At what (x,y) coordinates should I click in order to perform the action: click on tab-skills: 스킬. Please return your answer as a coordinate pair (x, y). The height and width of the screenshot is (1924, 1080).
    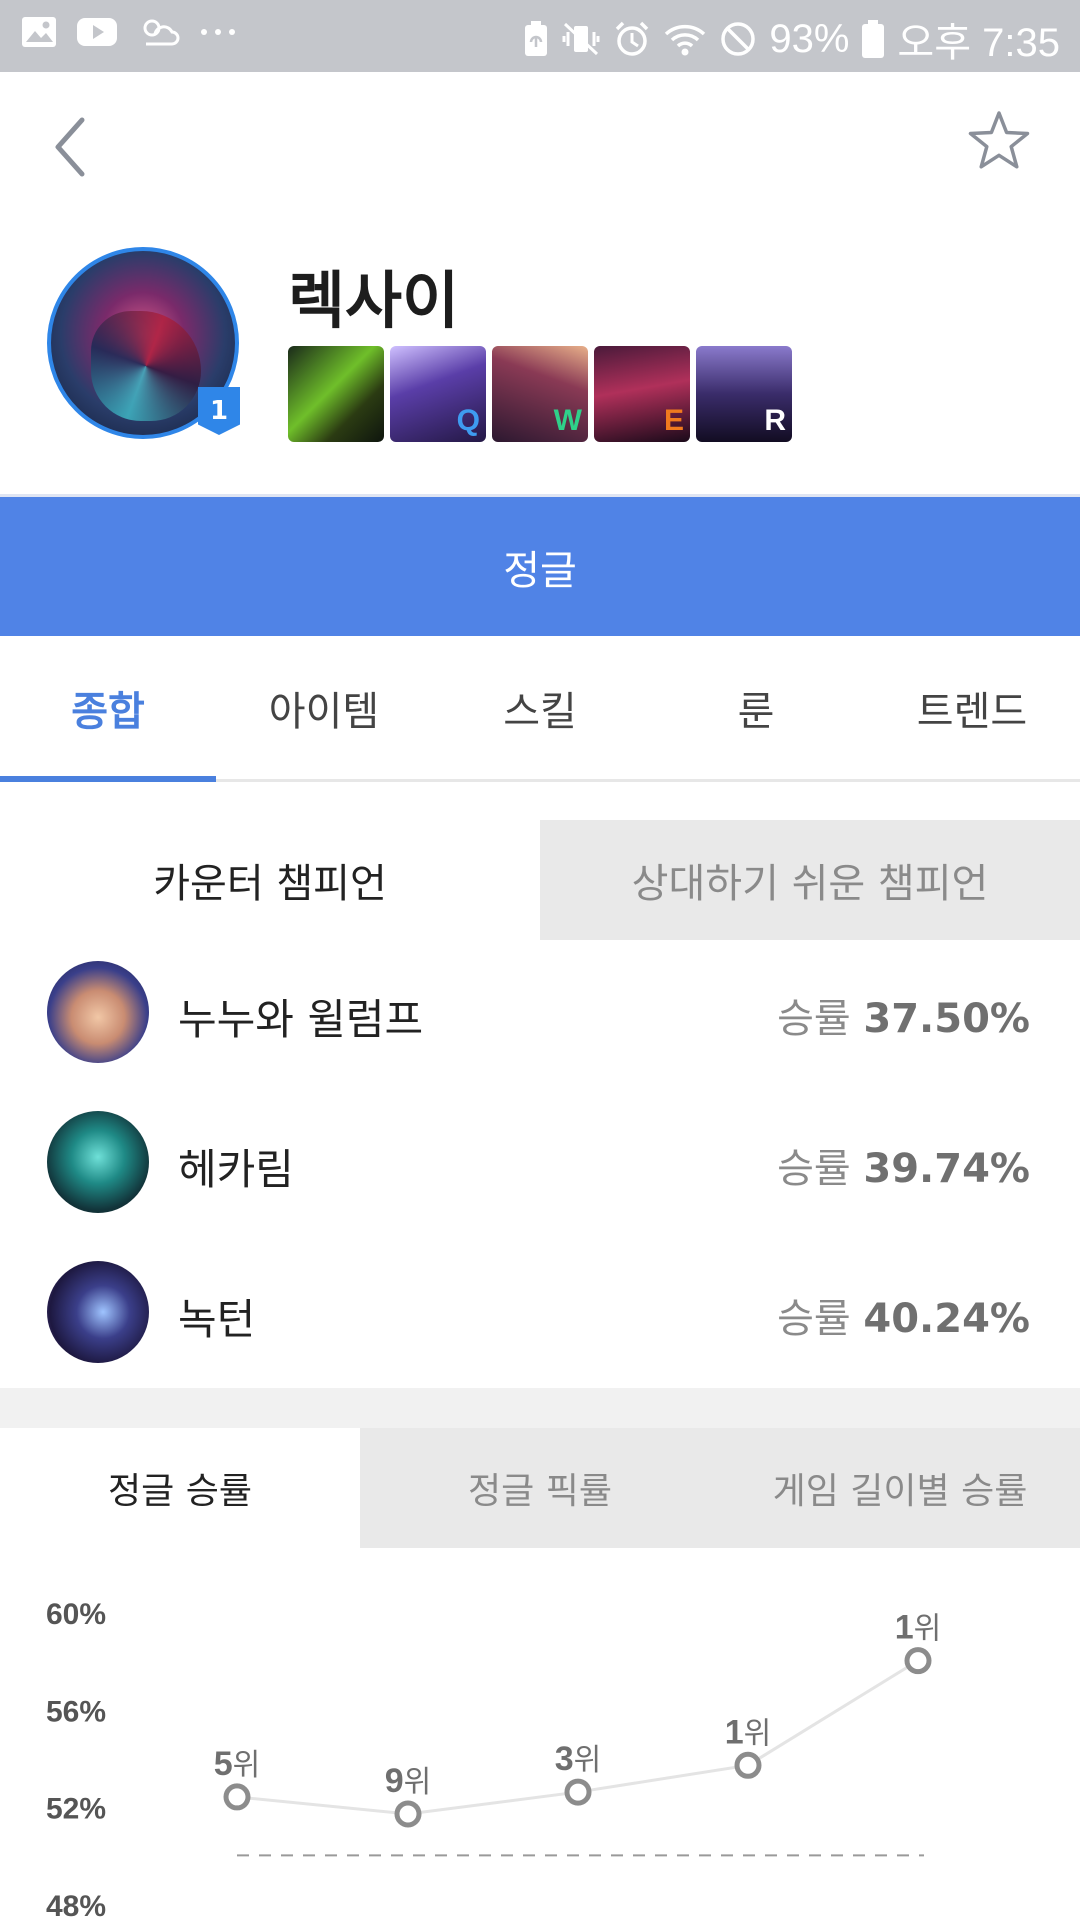
    Looking at the image, I should click on (540, 707).